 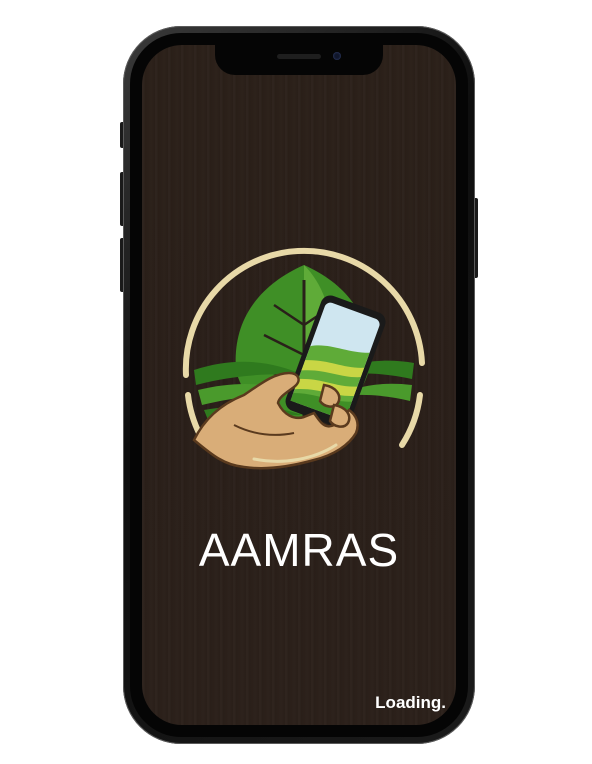 I want to click on app-title: AAMRAS, so click(x=299, y=550).